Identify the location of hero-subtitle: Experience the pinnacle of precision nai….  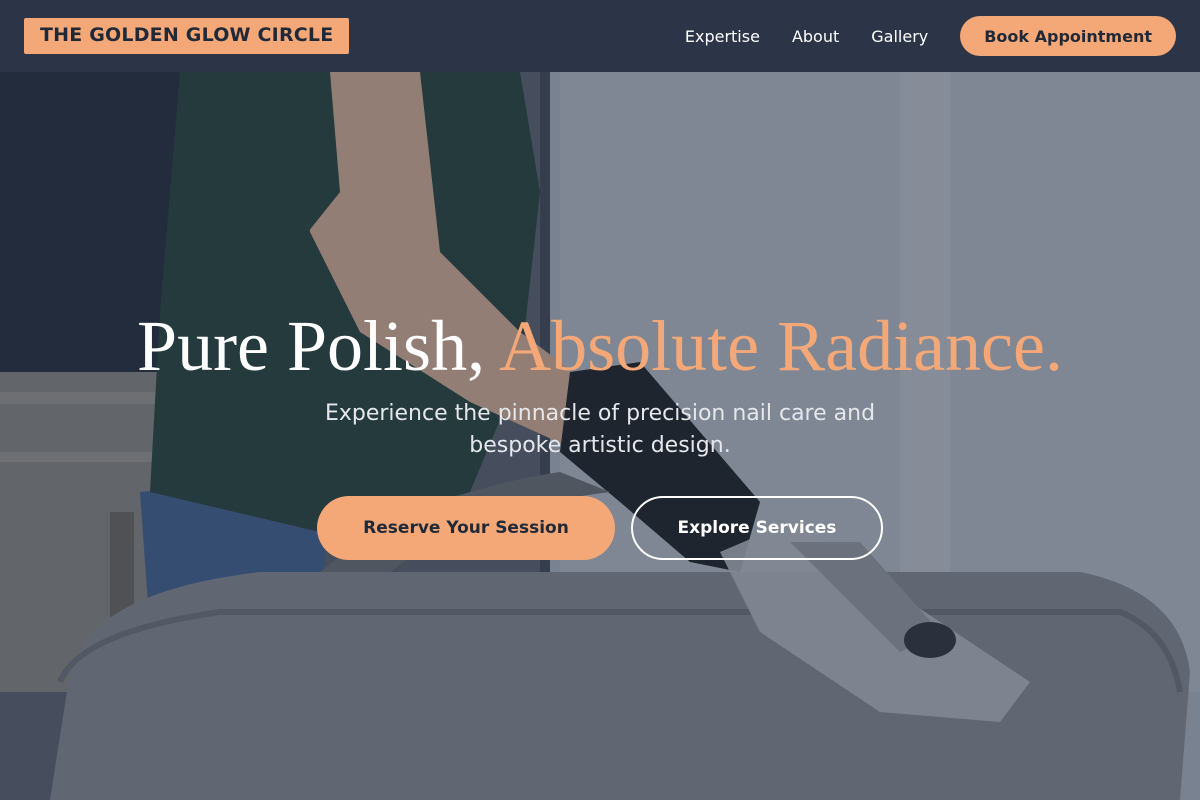
(600, 429).